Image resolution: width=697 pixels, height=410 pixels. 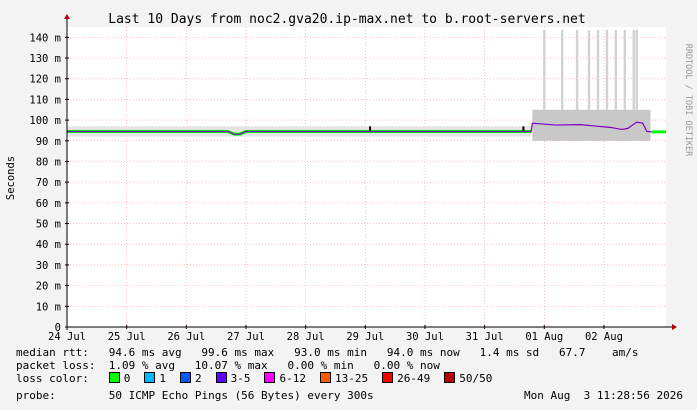 I want to click on loss-color-item-label: 6-12, so click(x=292, y=378).